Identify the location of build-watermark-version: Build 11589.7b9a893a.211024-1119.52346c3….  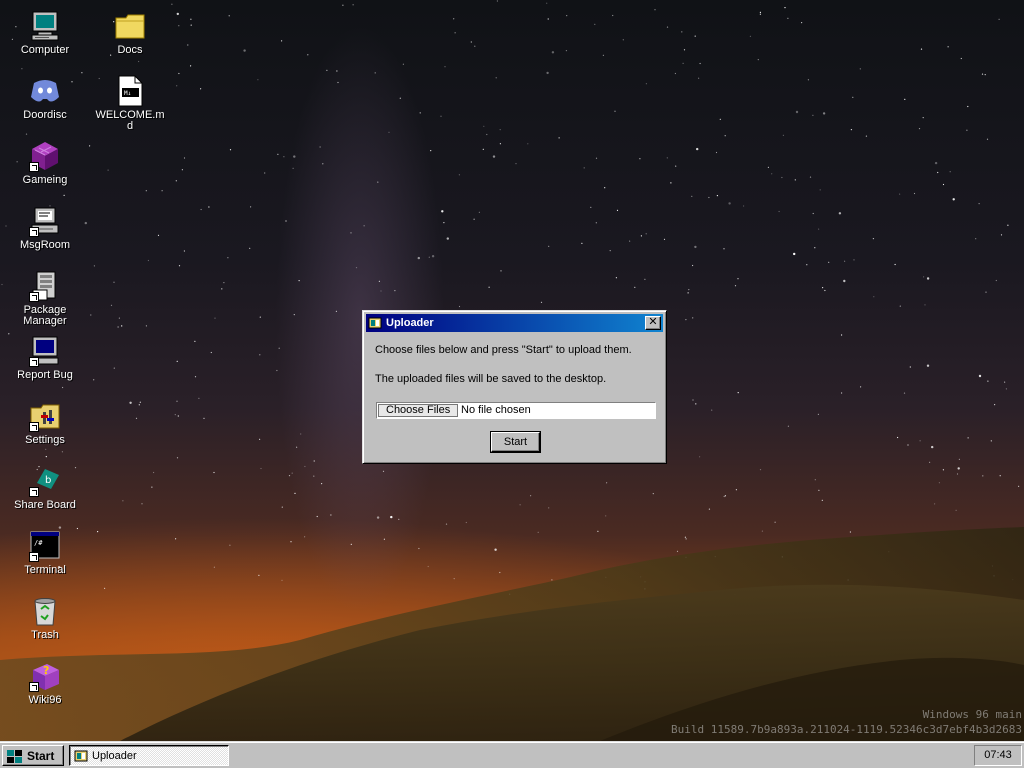
(846, 729).